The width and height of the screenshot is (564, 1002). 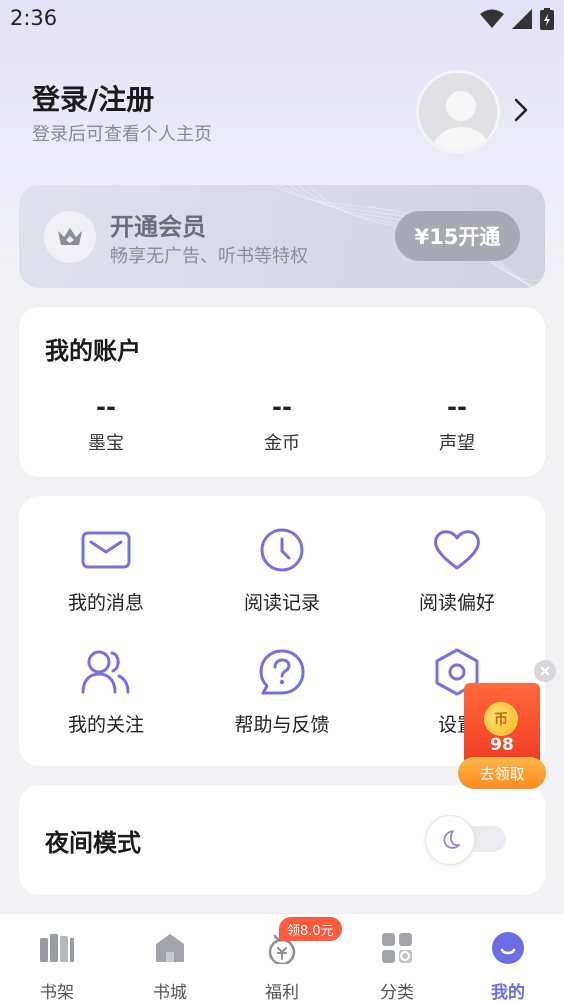 I want to click on account-title: 我的账户, so click(x=93, y=351).